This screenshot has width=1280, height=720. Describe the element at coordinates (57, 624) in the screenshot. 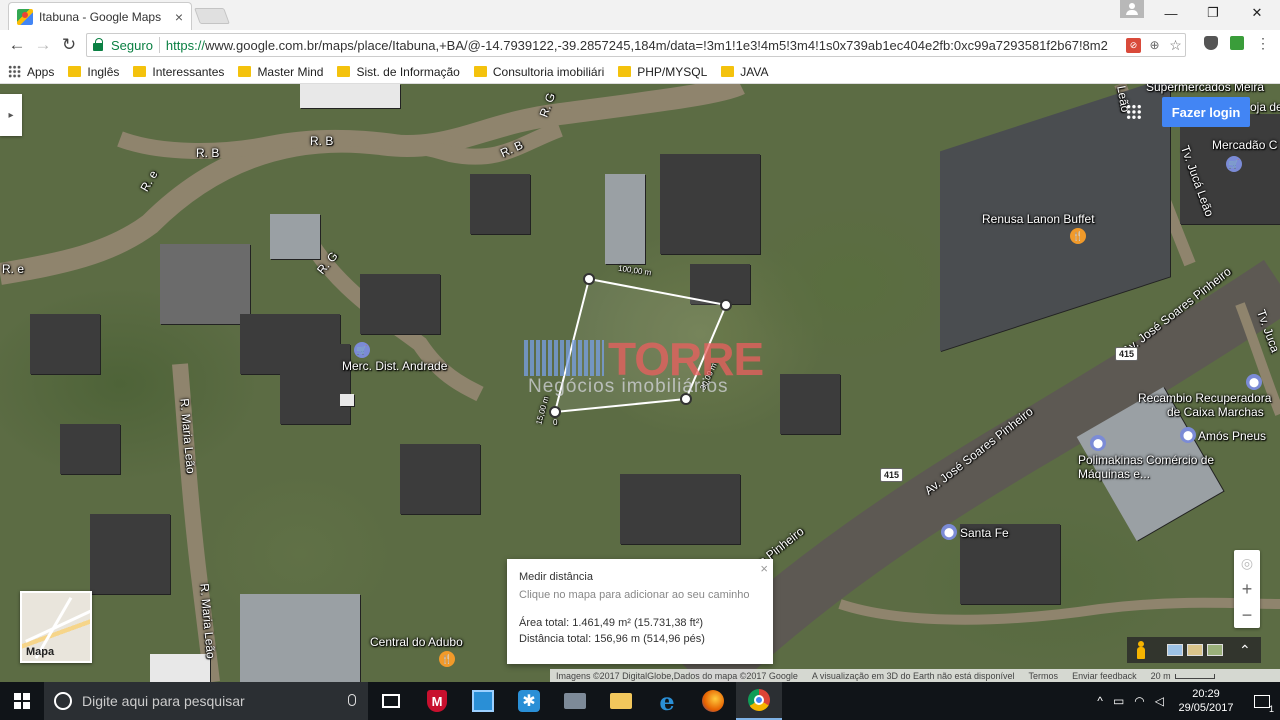

I see `minimap-road` at that location.